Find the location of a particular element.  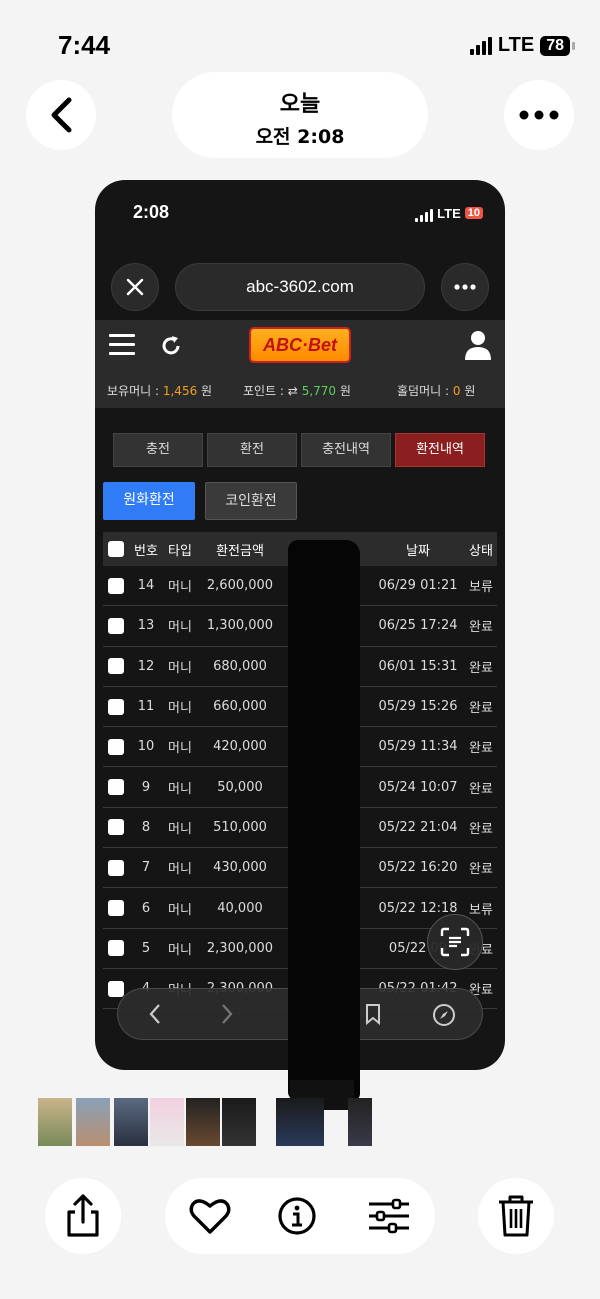

phone-network-label: LTE is located at coordinates (449, 213).